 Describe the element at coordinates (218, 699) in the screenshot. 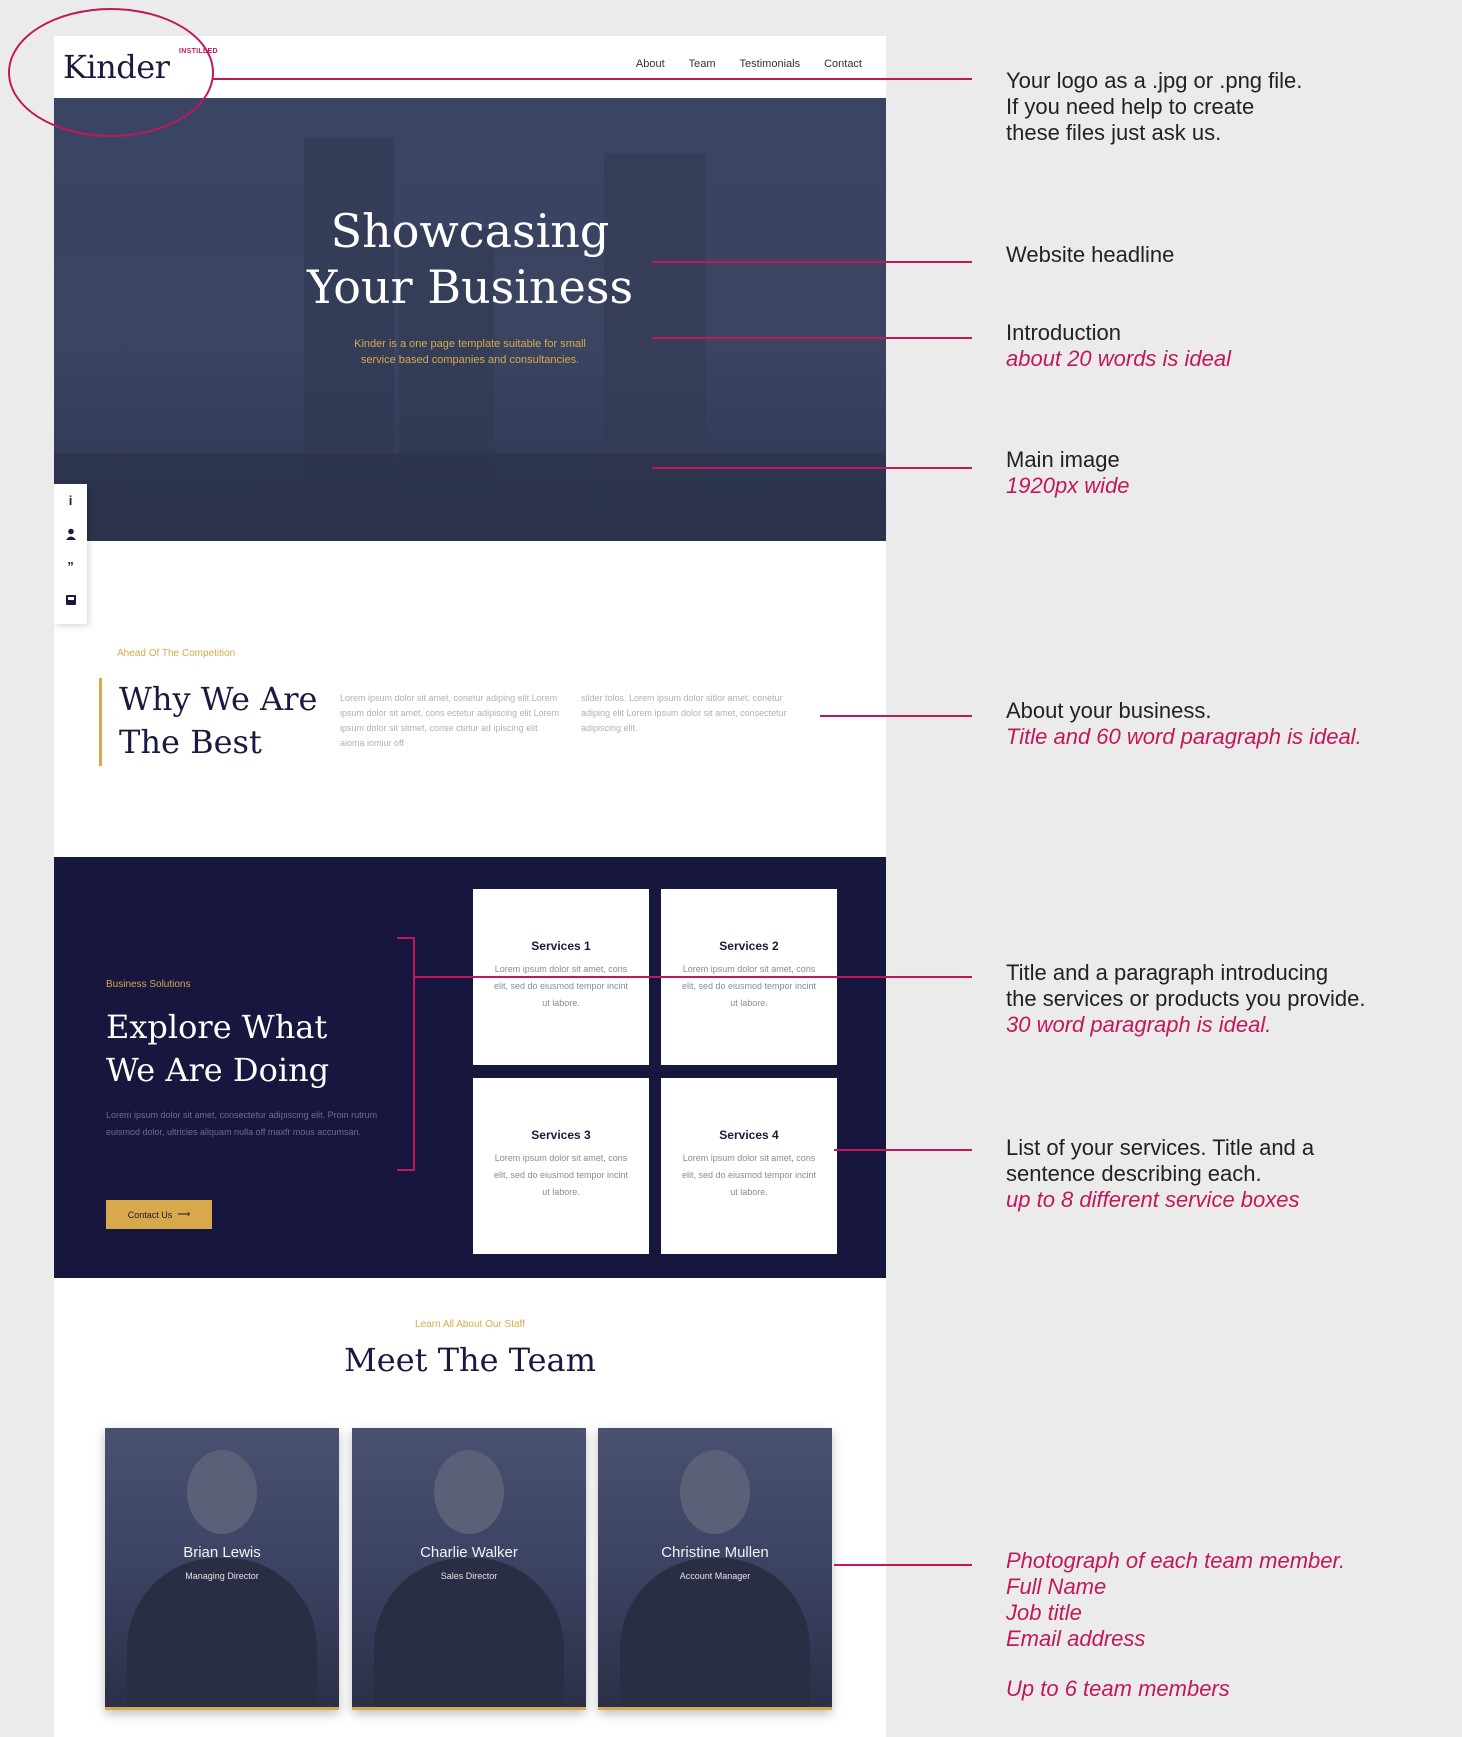

I see `about-title-line1: Why We Are` at that location.